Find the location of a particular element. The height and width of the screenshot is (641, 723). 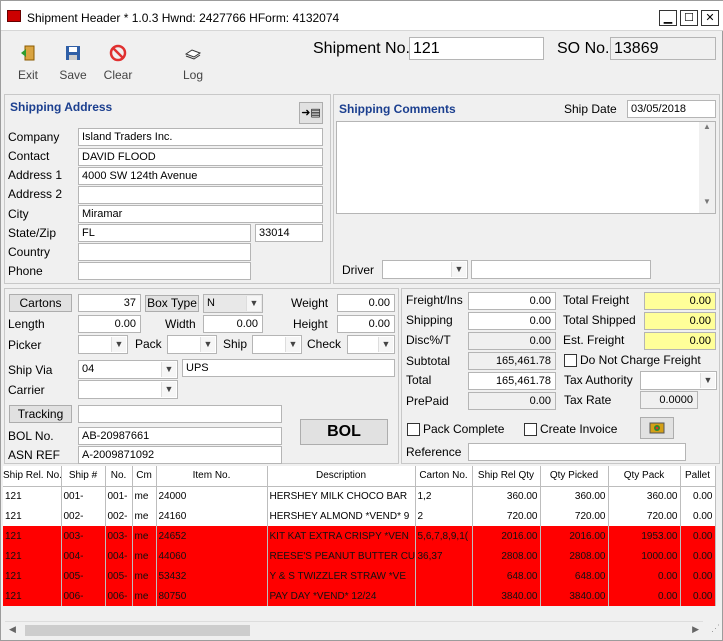

check-select: ▼ is located at coordinates (371, 344).